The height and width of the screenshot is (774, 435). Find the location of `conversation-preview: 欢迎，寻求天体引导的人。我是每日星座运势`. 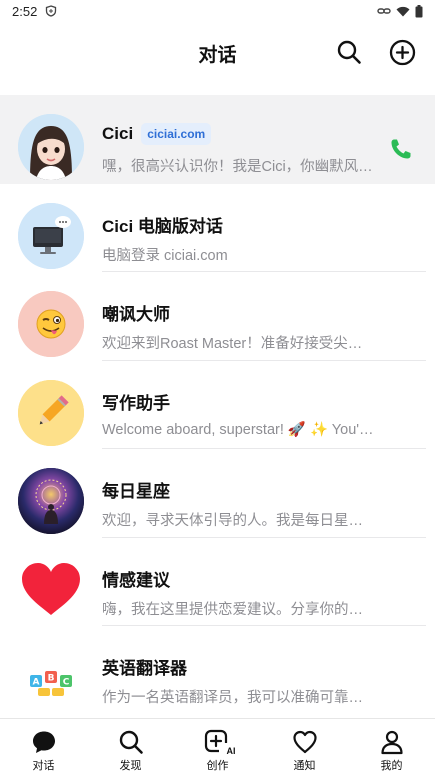

conversation-preview: 欢迎，寻求天体引导的人。我是每日星座运势 is located at coordinates (238, 521).